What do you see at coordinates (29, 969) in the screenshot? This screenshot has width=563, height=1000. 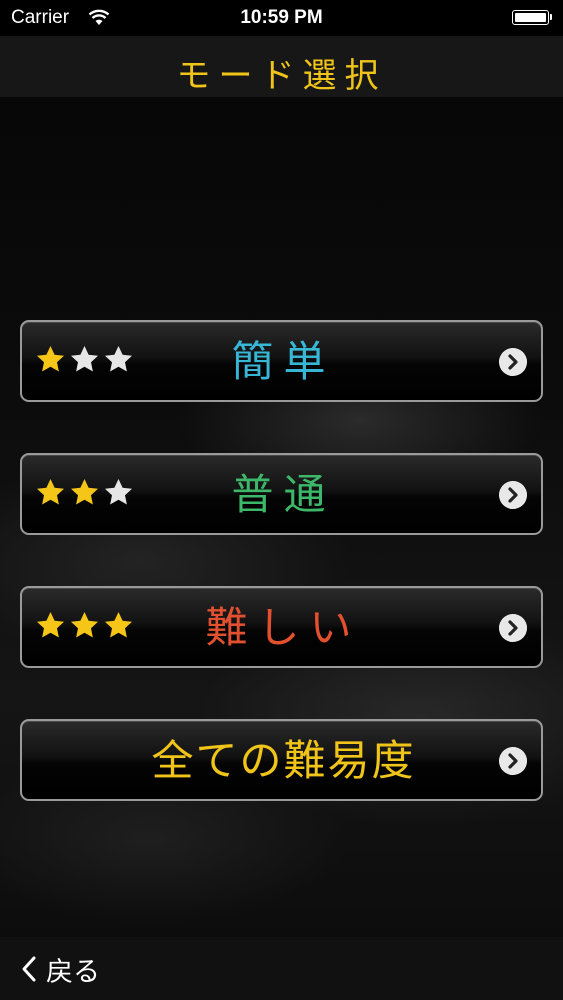 I see `chevron-left-icon` at bounding box center [29, 969].